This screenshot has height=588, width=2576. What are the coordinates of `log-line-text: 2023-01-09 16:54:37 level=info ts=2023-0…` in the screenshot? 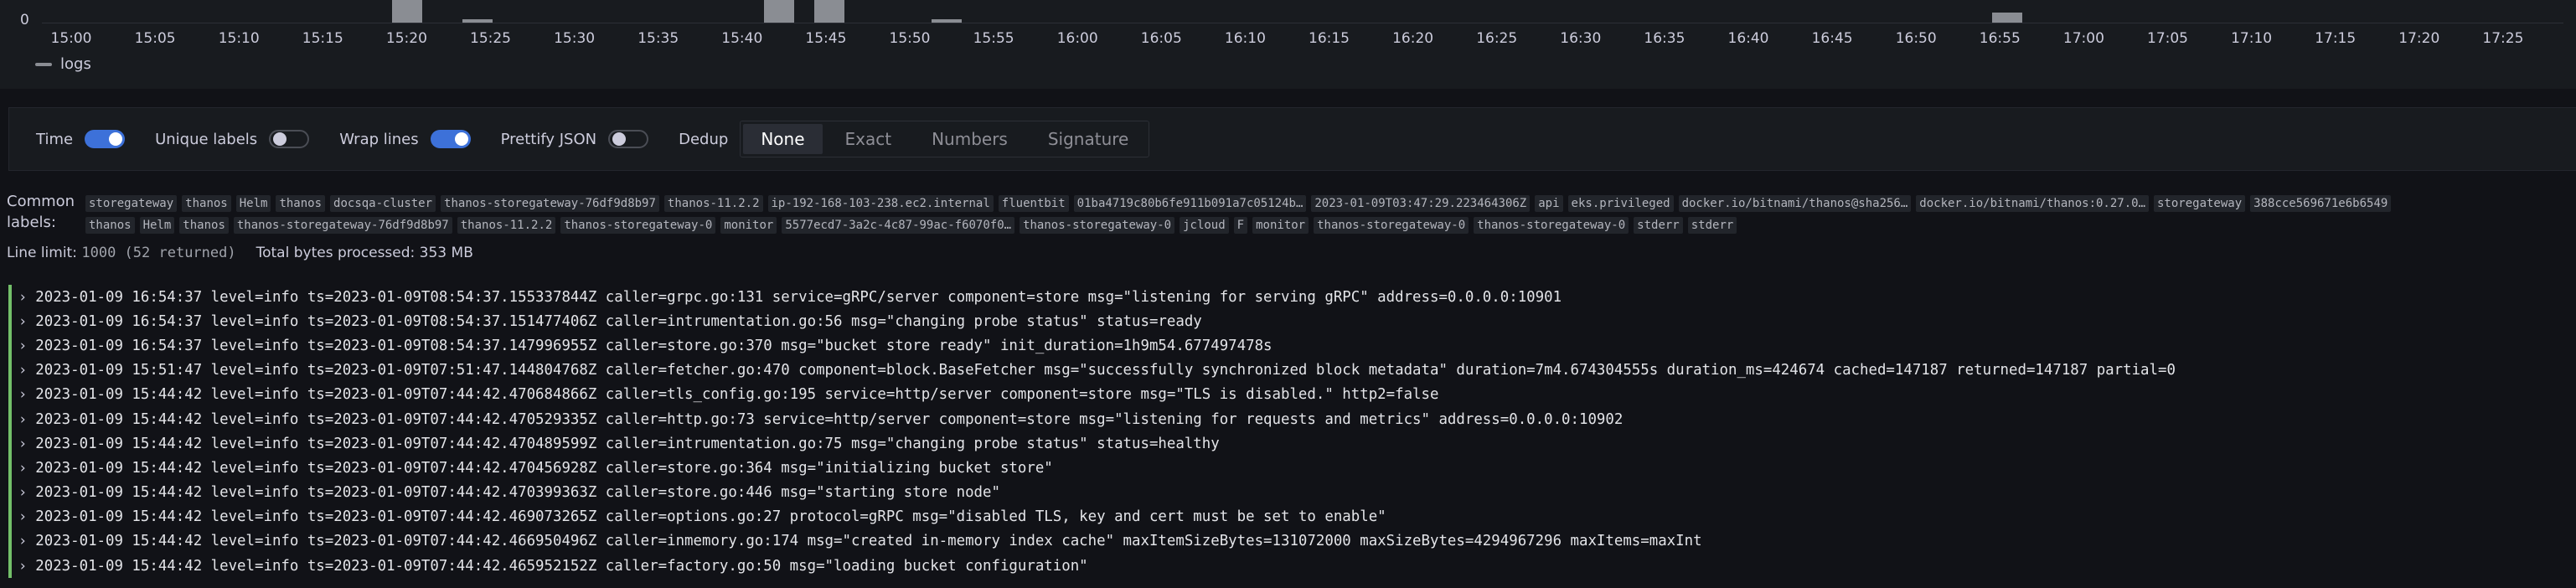 It's located at (798, 297).